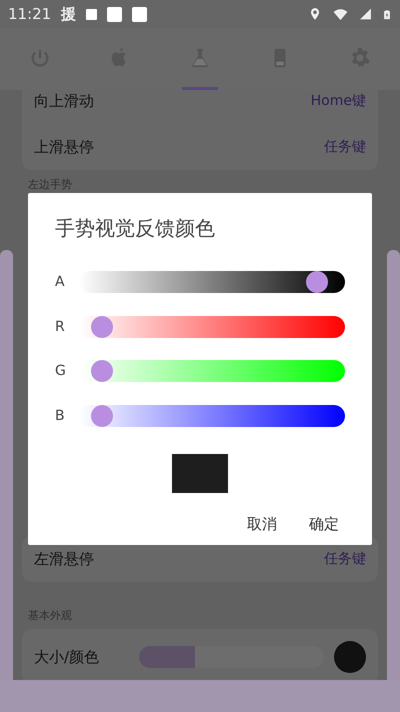 This screenshot has height=712, width=400. What do you see at coordinates (135, 228) in the screenshot?
I see `dialog-title: 手势视觉反馈颜色` at bounding box center [135, 228].